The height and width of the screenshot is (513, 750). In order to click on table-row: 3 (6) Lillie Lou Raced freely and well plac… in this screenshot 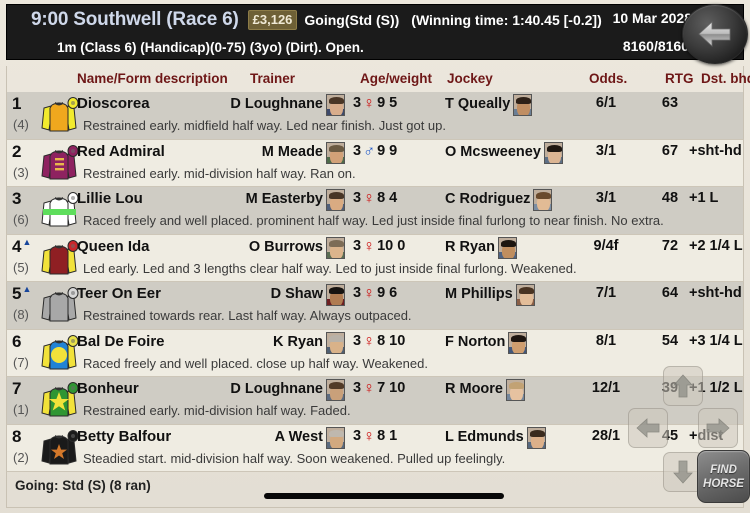, I will do `click(375, 211)`.